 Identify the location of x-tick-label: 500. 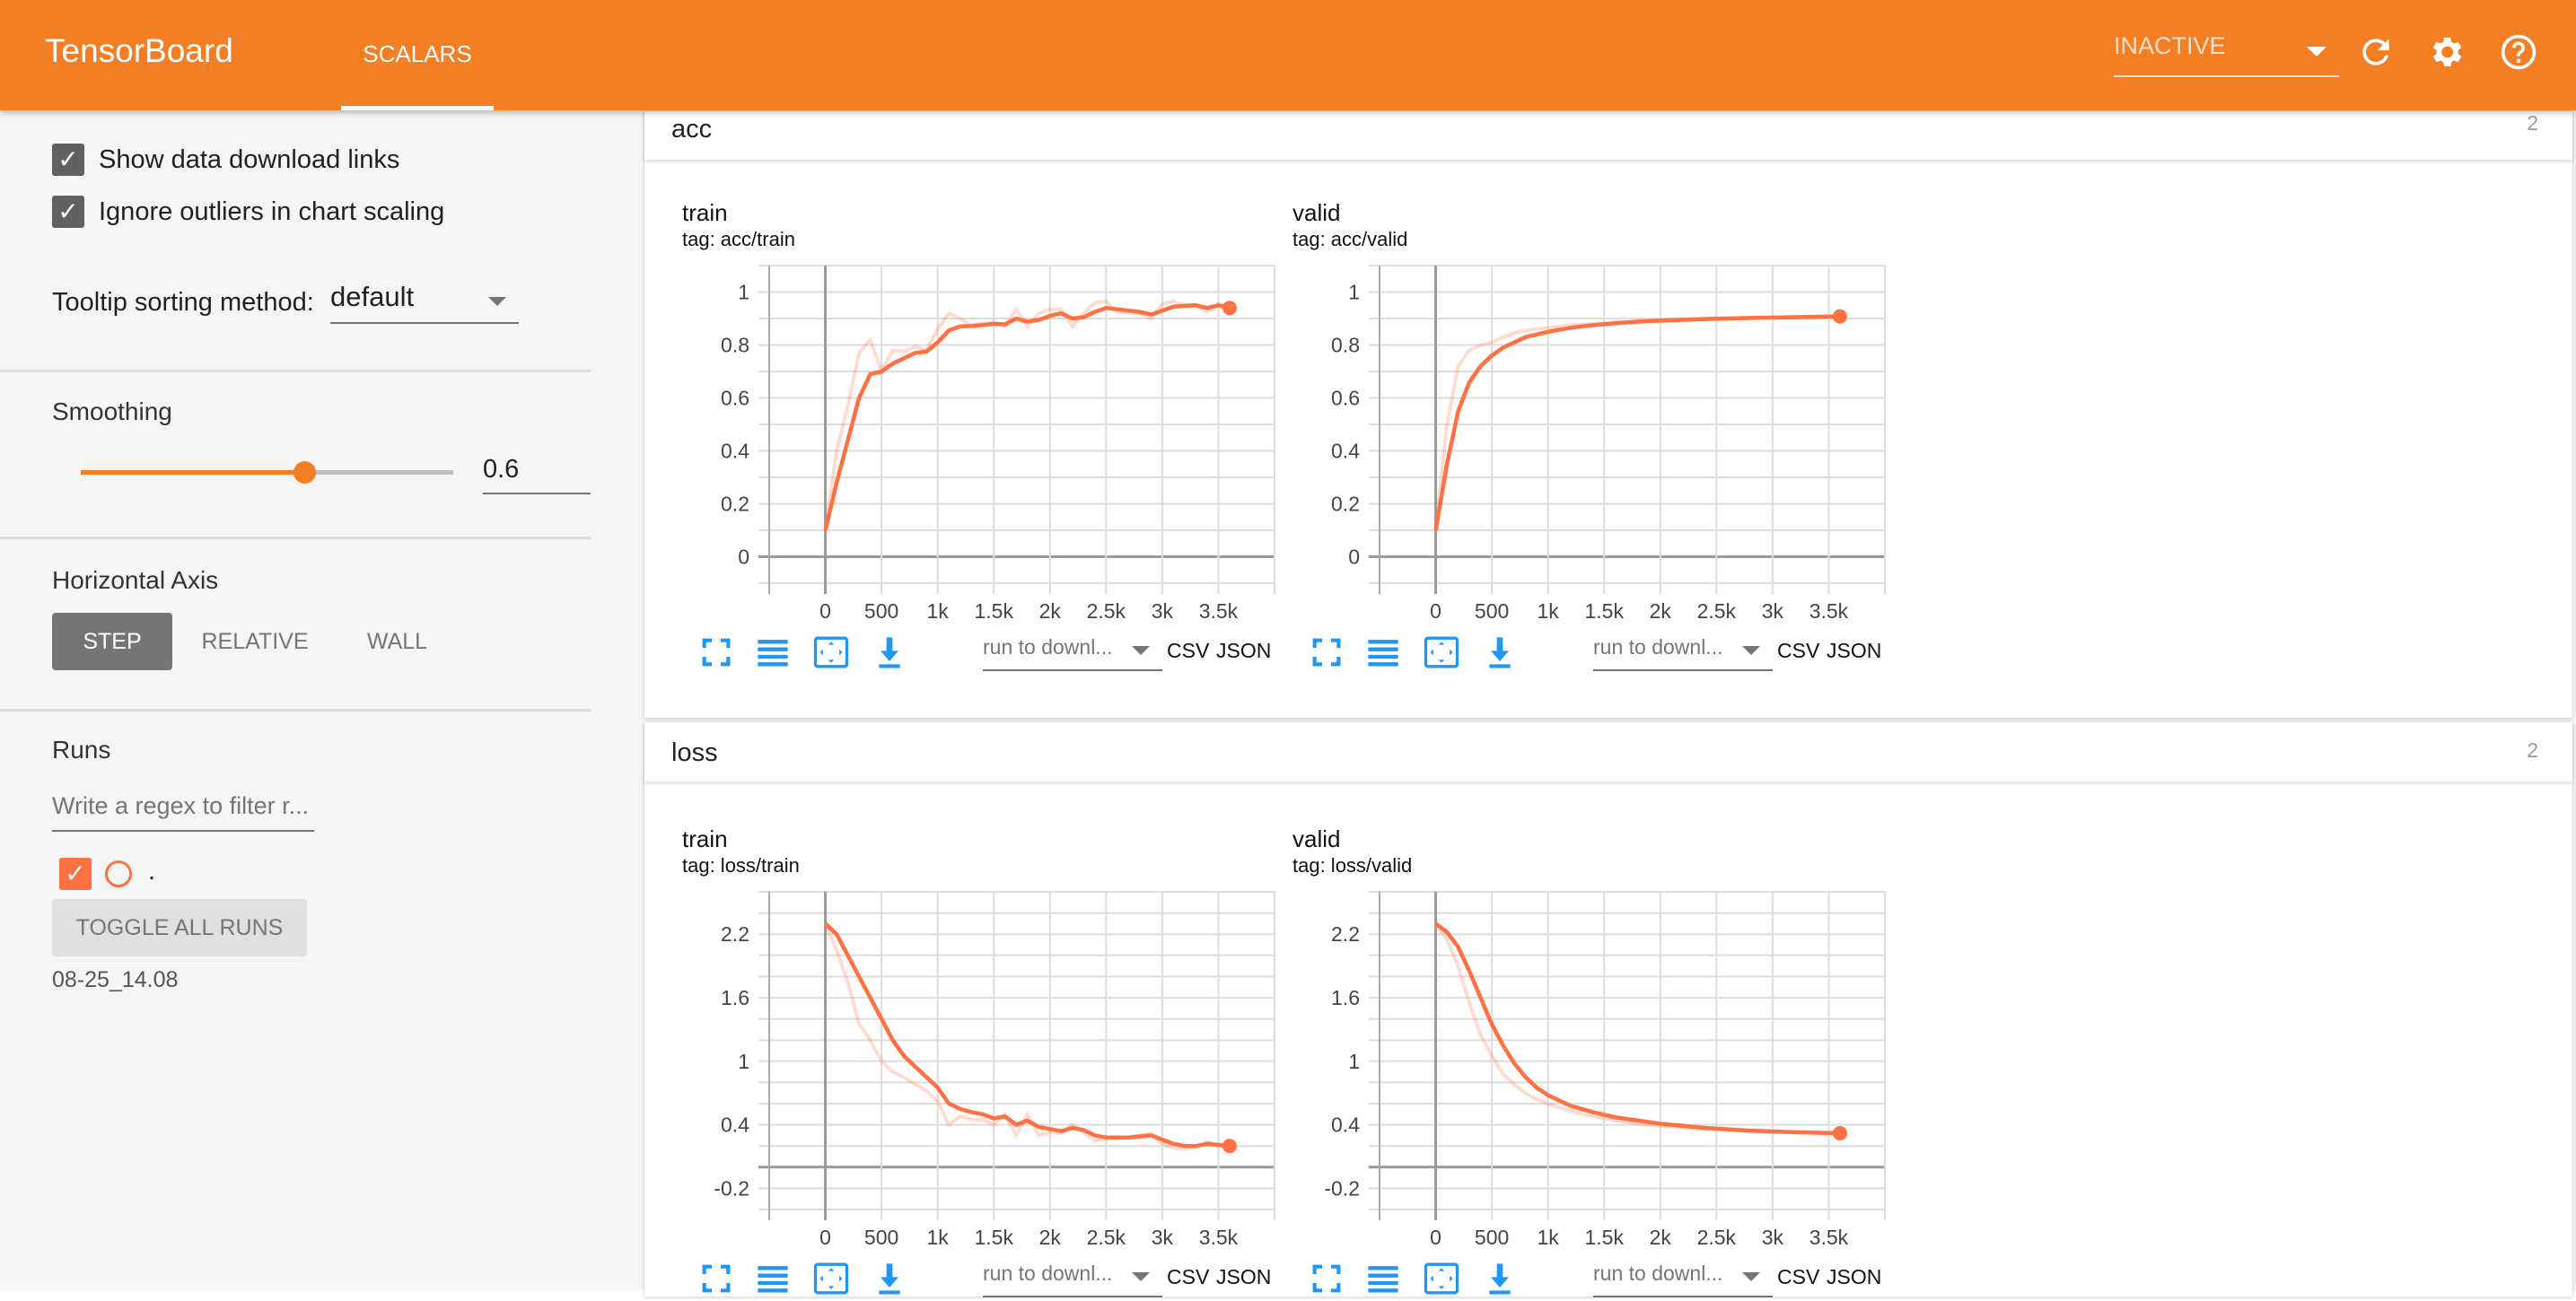
(1492, 609).